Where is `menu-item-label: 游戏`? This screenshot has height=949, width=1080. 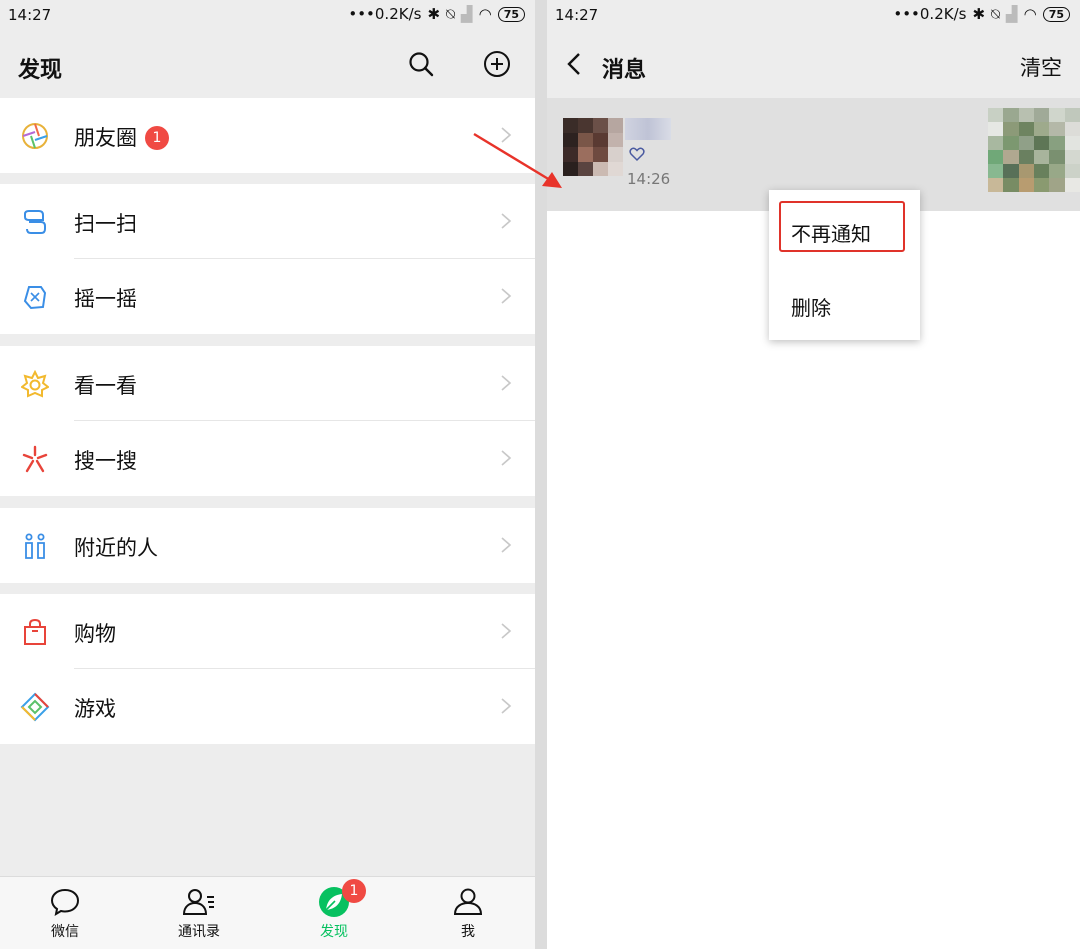
menu-item-label: 游戏 is located at coordinates (95, 709).